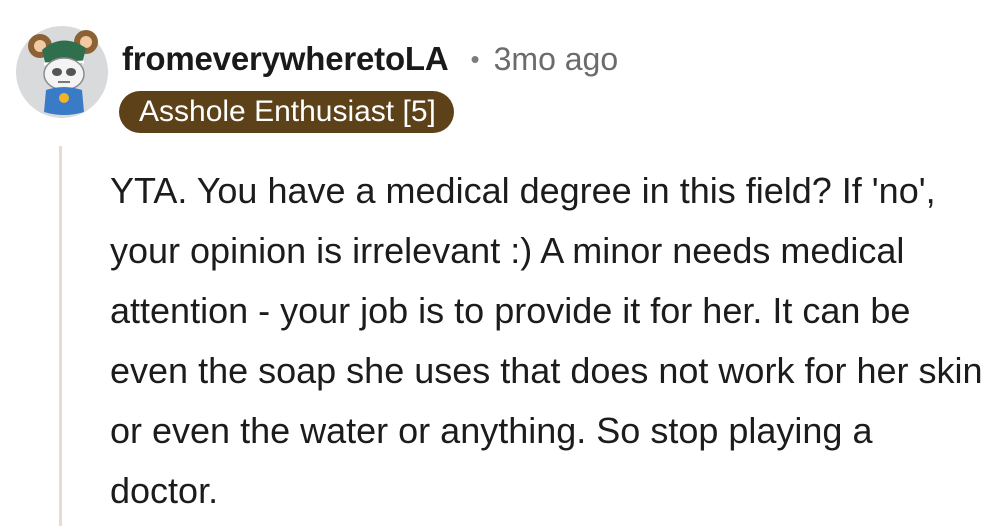 The image size is (1000, 526). What do you see at coordinates (556, 59) in the screenshot?
I see `comment-timestamp: 3mo ago` at bounding box center [556, 59].